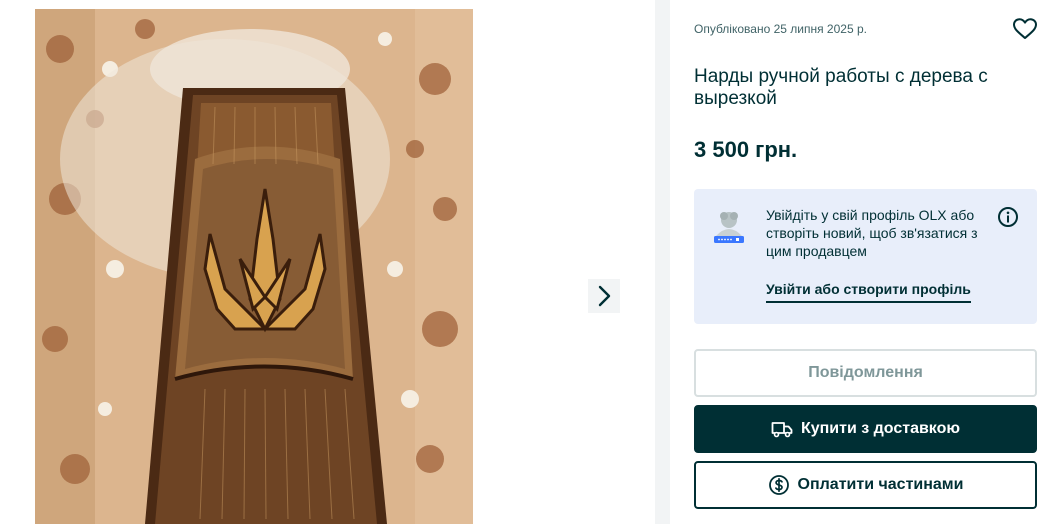 Image resolution: width=1063 pixels, height=524 pixels. What do you see at coordinates (868, 292) in the screenshot?
I see `login-or-register-link: Увійти або створити профіль` at bounding box center [868, 292].